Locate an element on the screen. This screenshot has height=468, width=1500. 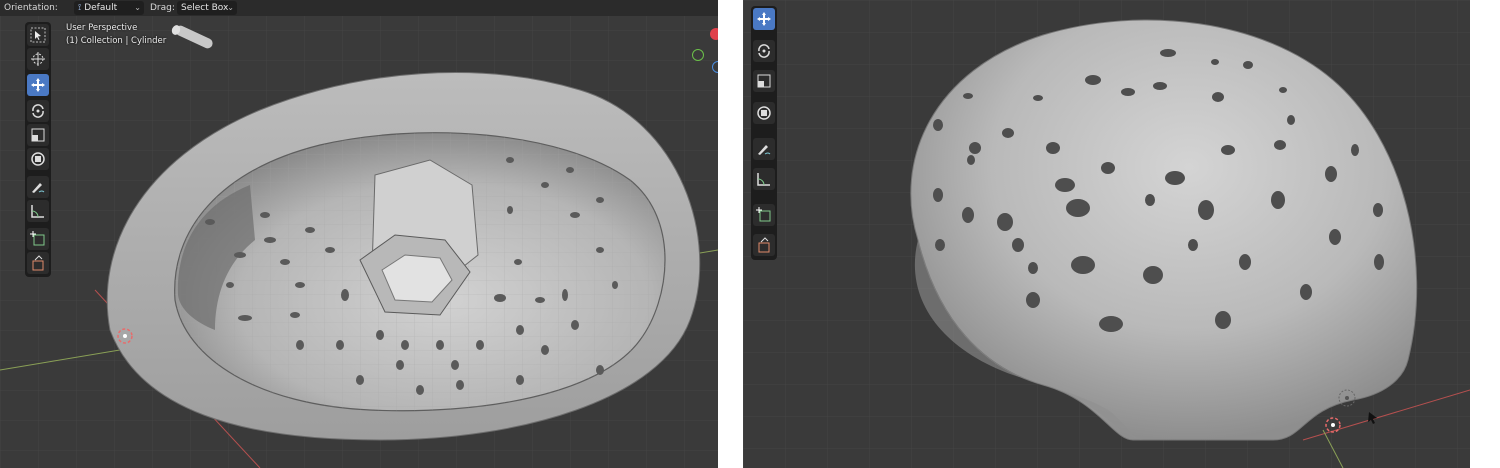
cursor-icon is located at coordinates (38, 59).